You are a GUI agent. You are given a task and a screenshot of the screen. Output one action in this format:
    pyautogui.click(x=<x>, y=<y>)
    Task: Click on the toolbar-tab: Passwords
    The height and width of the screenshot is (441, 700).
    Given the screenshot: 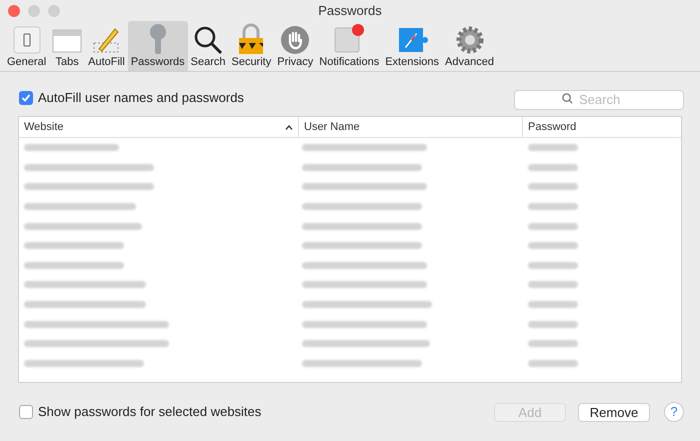 What is the action you would take?
    pyautogui.click(x=158, y=46)
    